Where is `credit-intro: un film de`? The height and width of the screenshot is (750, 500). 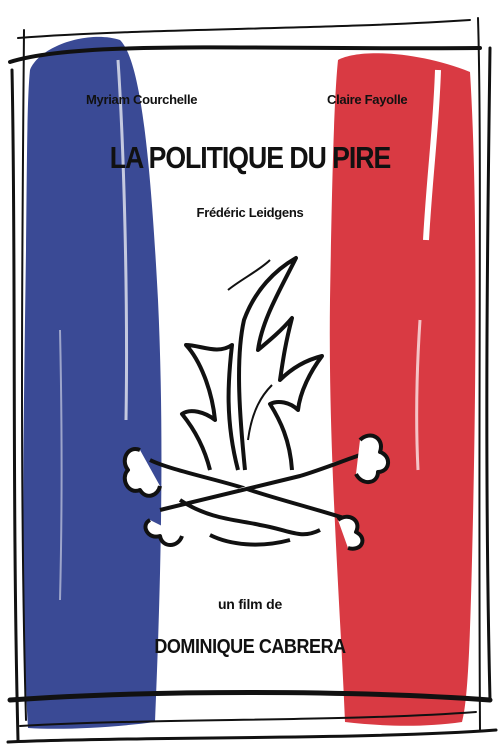
credit-intro: un film de is located at coordinates (250, 604).